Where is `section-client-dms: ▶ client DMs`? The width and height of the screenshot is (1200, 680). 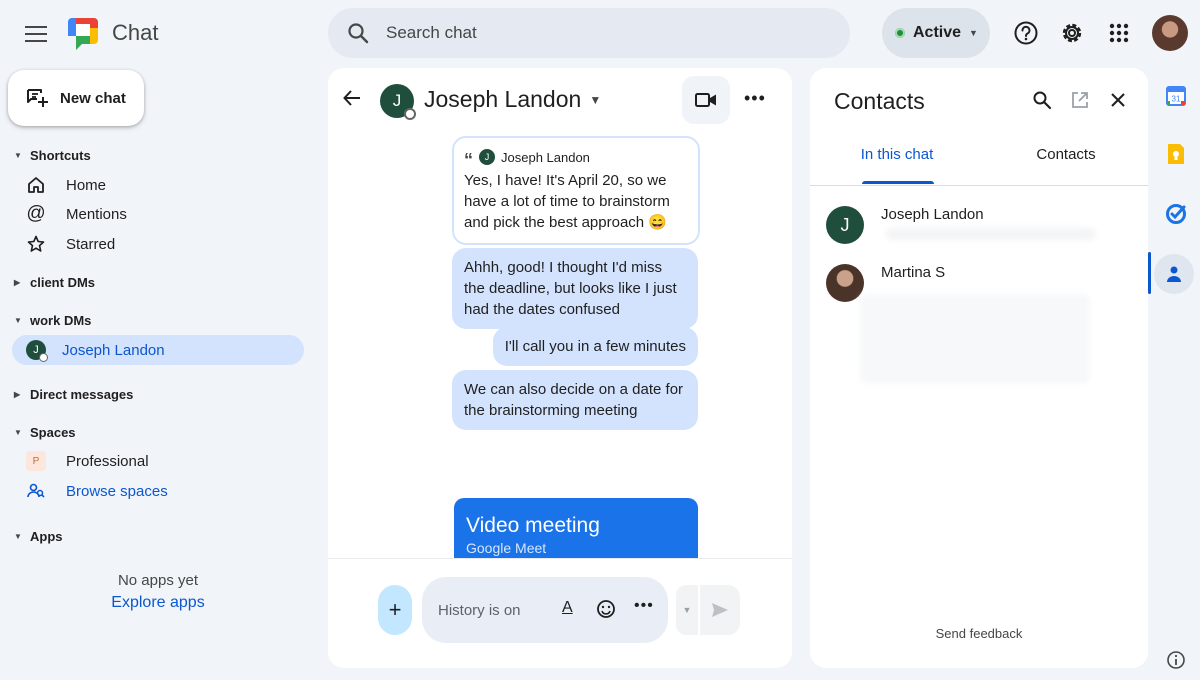
section-client-dms: ▶ client DMs is located at coordinates (54, 282).